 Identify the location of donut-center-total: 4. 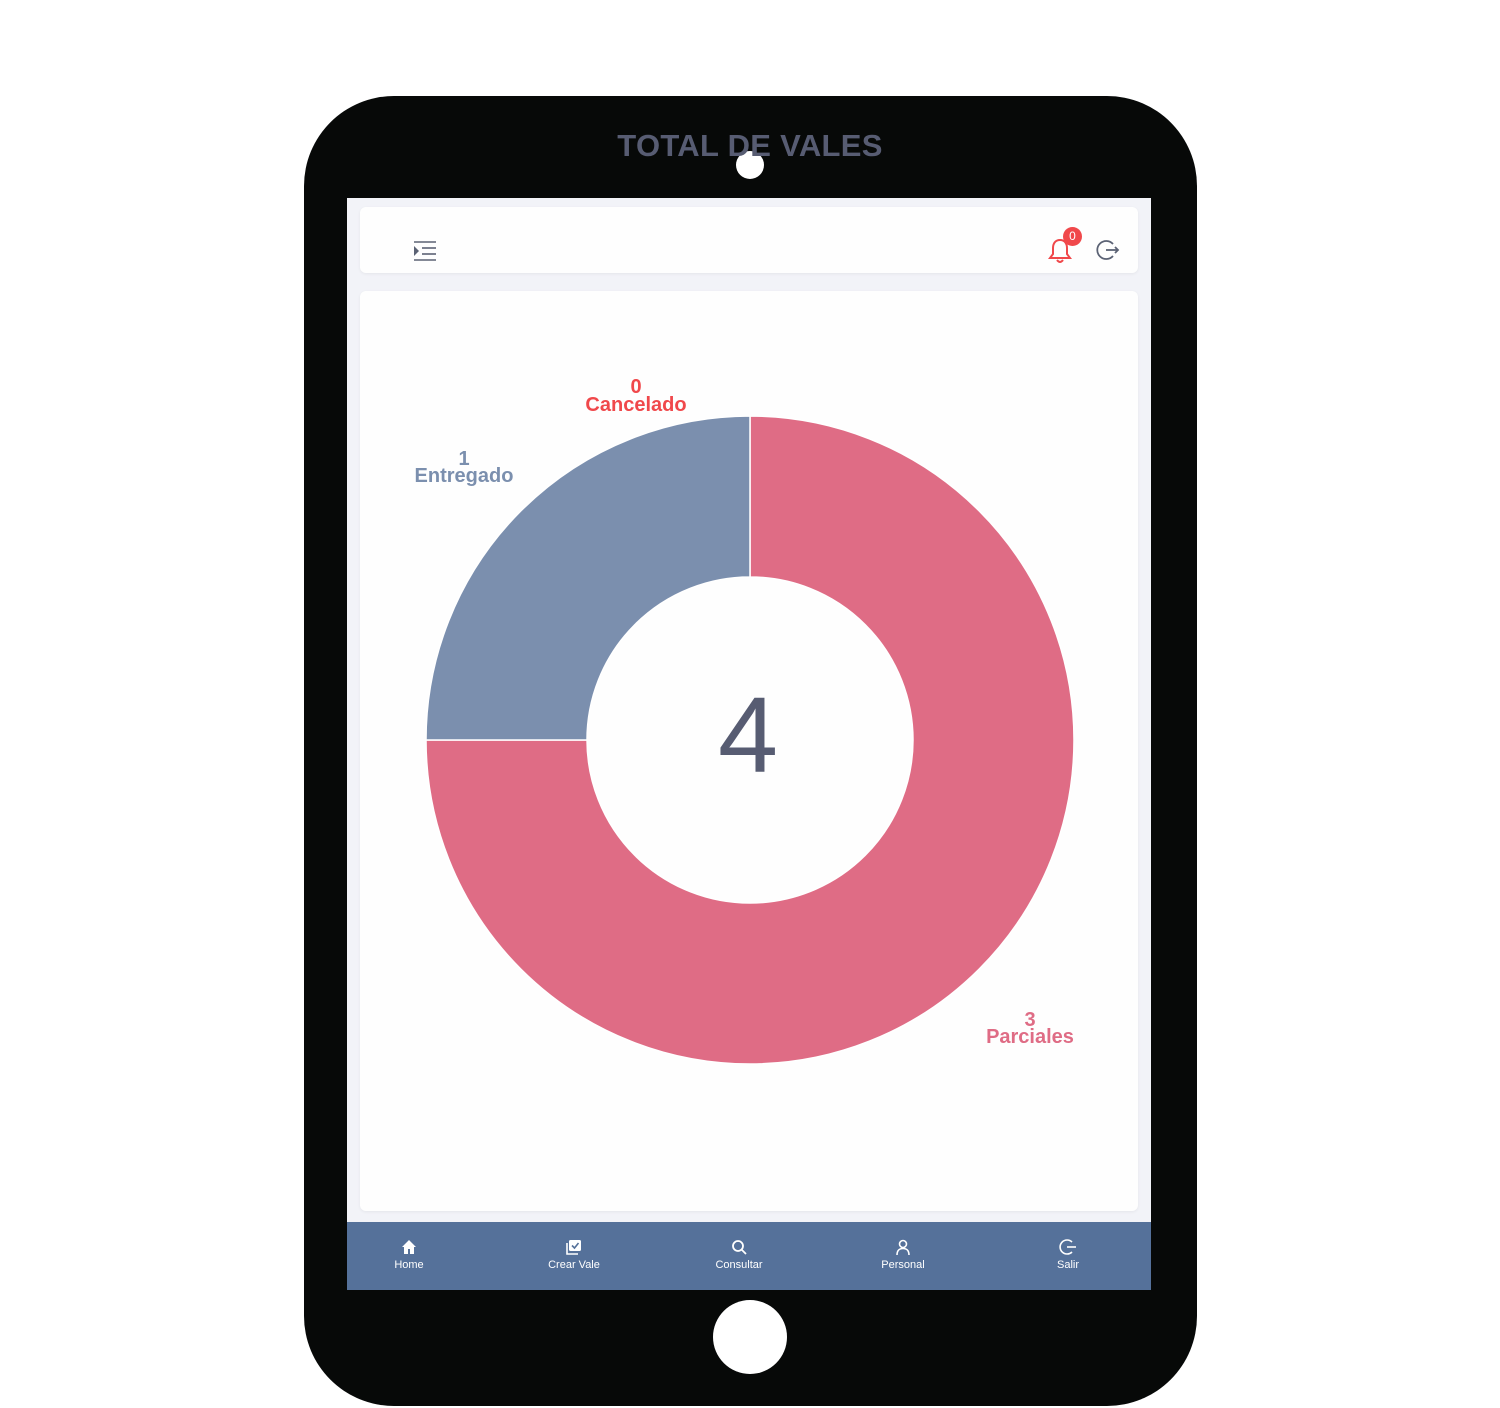
(748, 734).